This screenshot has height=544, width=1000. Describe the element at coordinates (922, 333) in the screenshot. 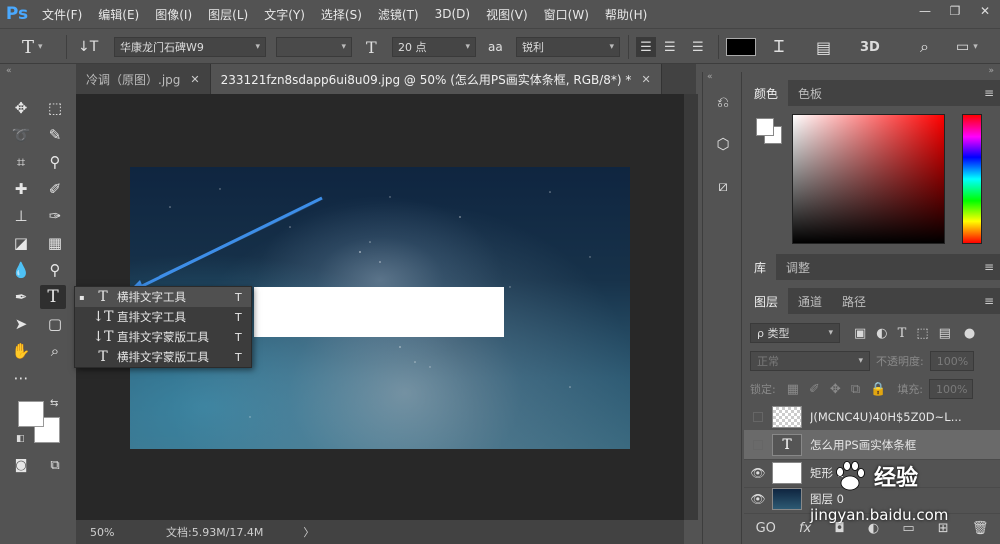

I see `filter-shape-icon: ⬚` at that location.